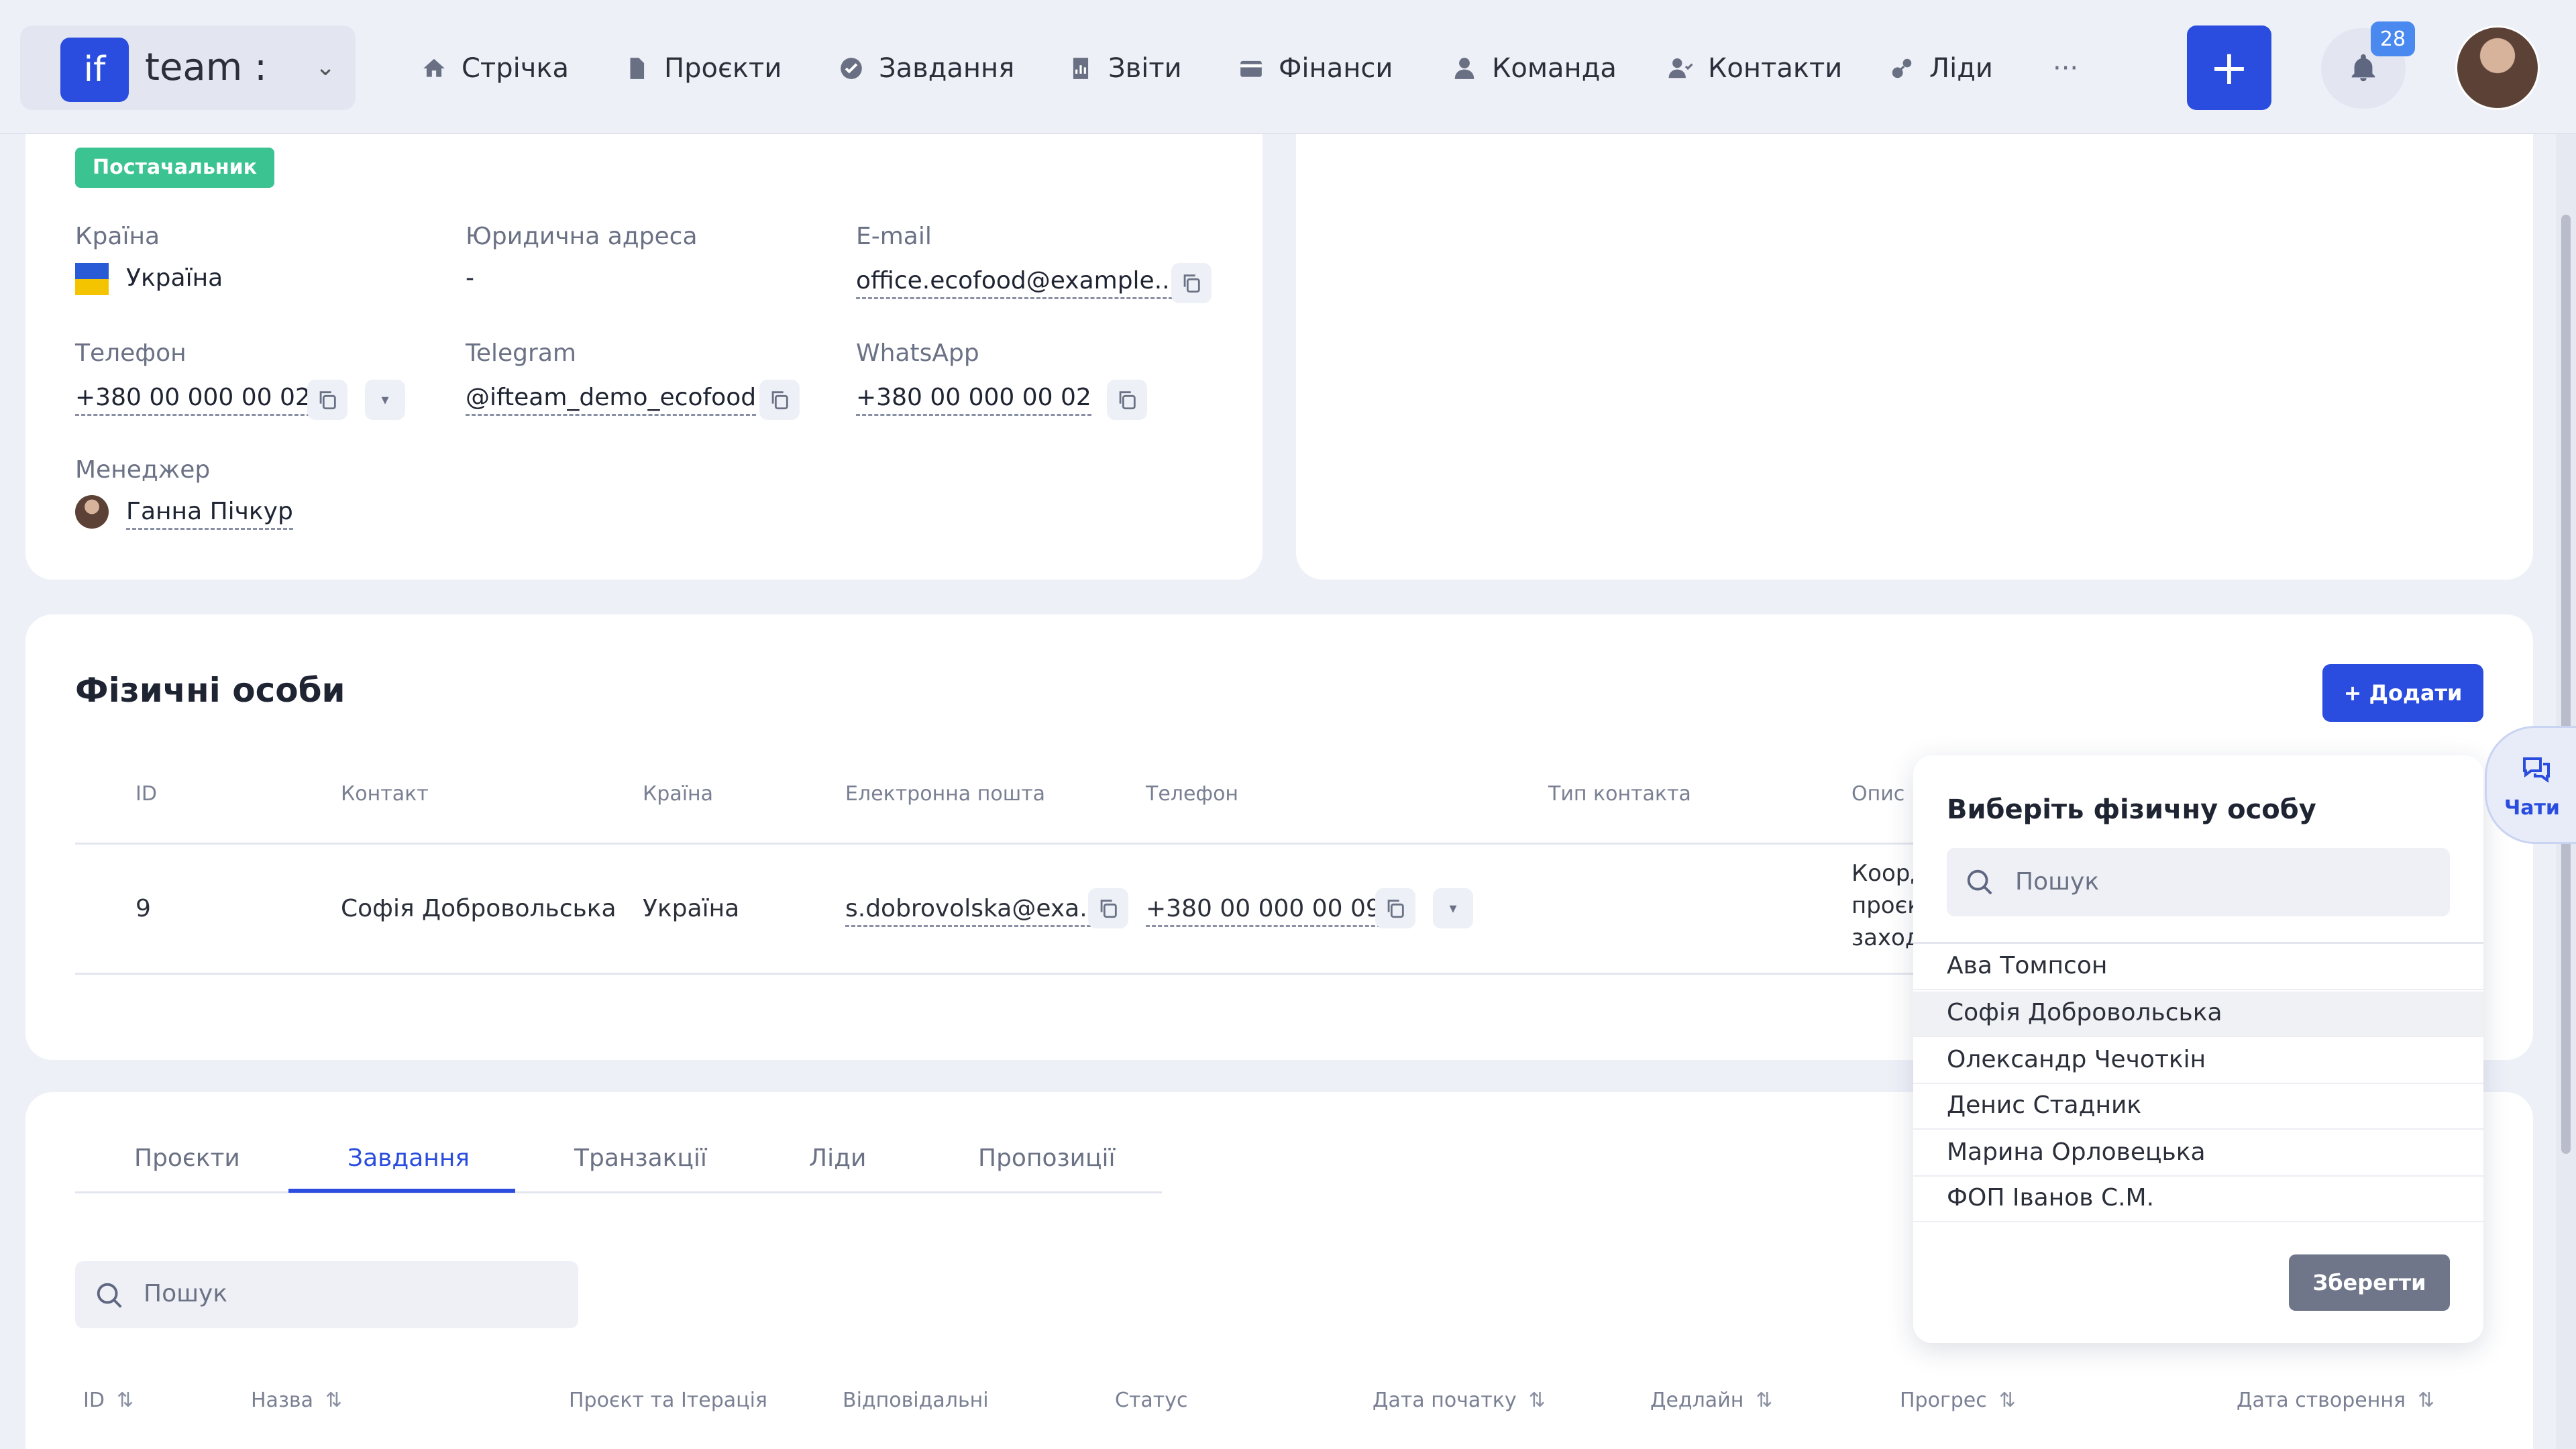  Describe the element at coordinates (2198, 943) in the screenshot. I see `popup-divider` at that location.